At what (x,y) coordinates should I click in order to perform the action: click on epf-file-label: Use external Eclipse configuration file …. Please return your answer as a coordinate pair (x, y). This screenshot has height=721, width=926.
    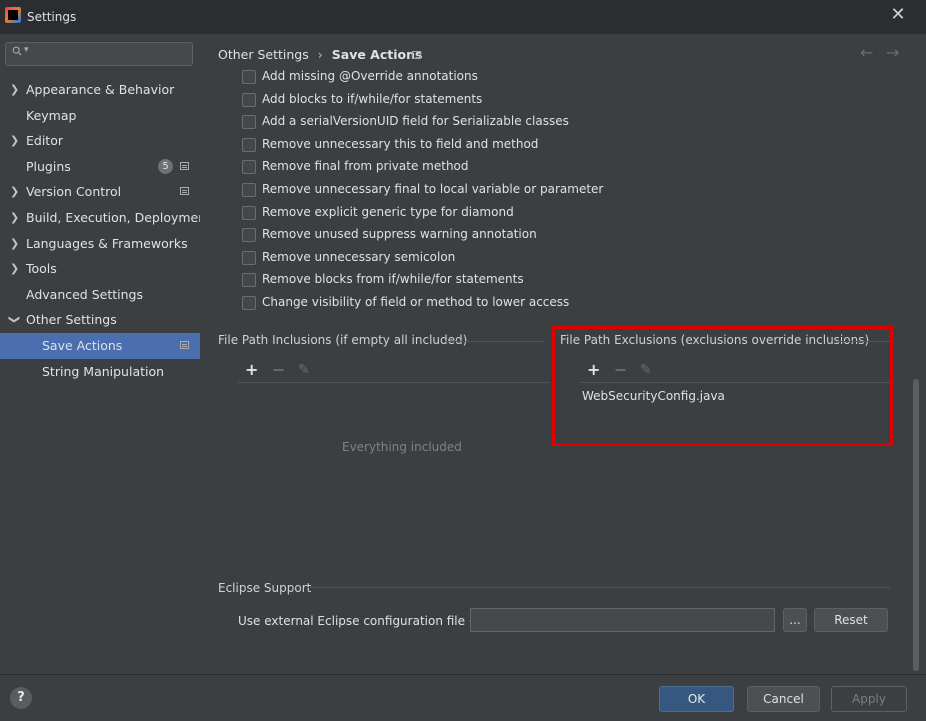
    Looking at the image, I should click on (370, 621).